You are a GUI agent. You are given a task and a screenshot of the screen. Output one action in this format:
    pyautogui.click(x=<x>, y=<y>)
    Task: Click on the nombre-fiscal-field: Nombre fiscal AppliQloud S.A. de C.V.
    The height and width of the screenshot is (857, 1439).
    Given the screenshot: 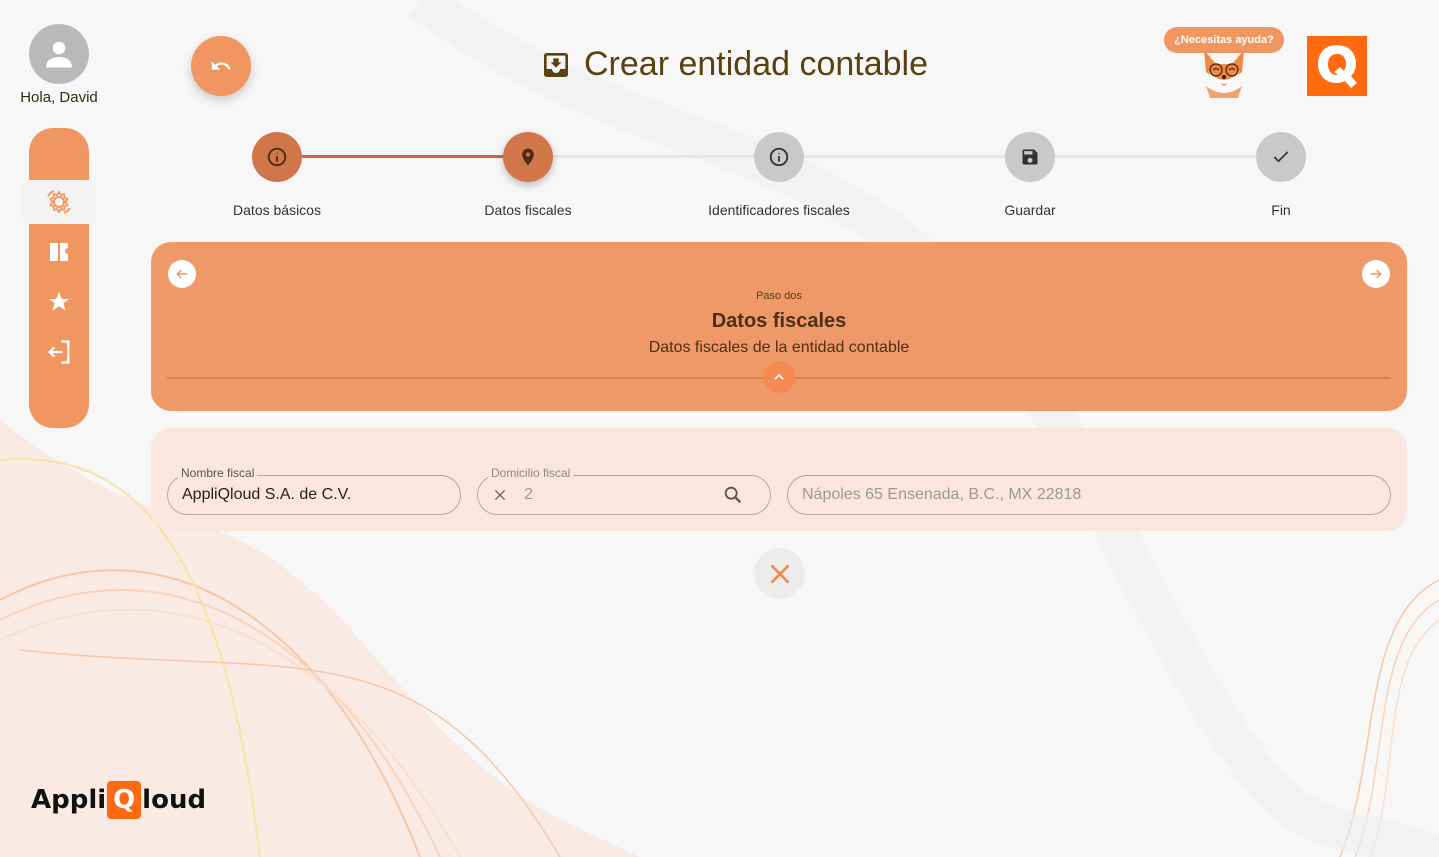 What is the action you would take?
    pyautogui.click(x=314, y=490)
    